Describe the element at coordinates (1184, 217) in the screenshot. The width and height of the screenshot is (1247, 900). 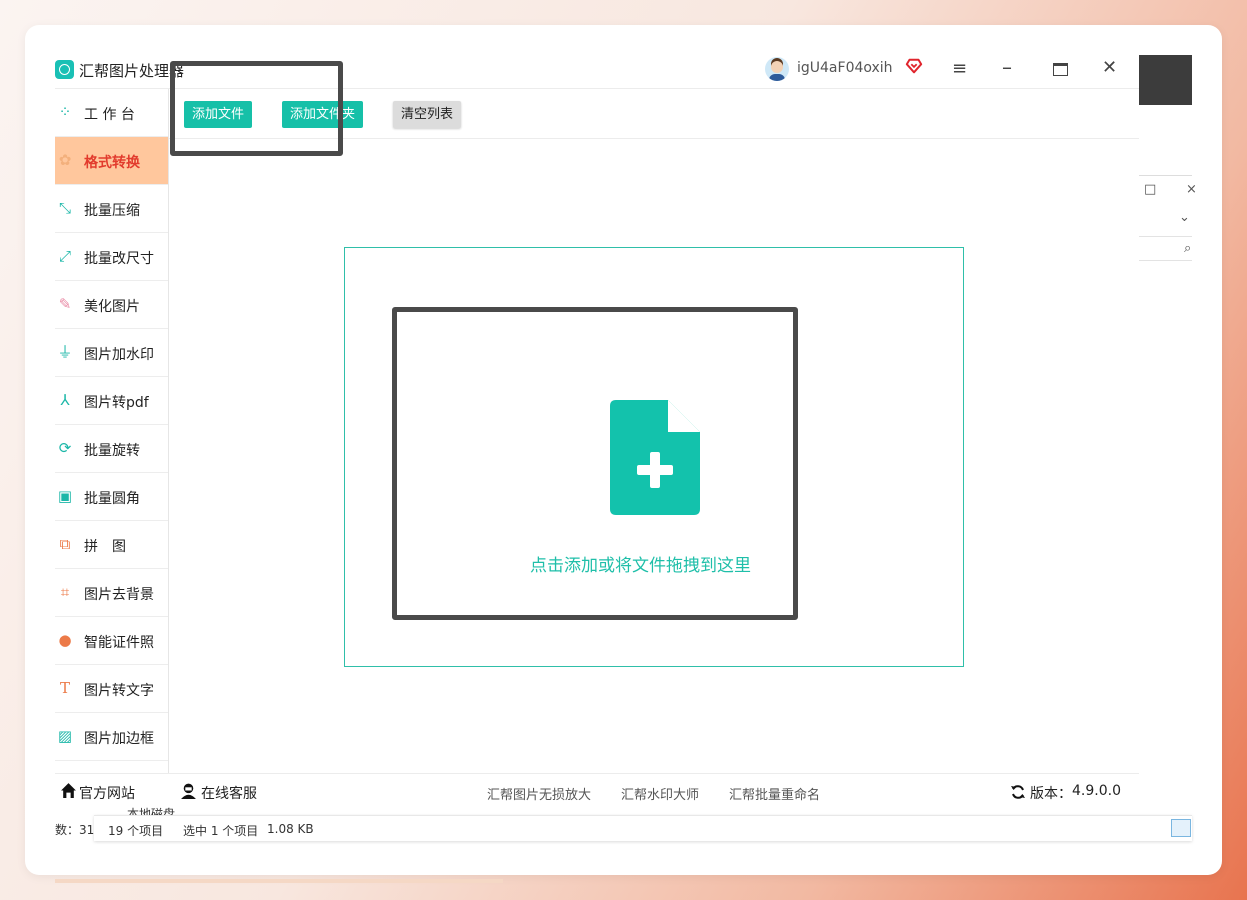
I see `background-chevron-down-icon: ⌄` at that location.